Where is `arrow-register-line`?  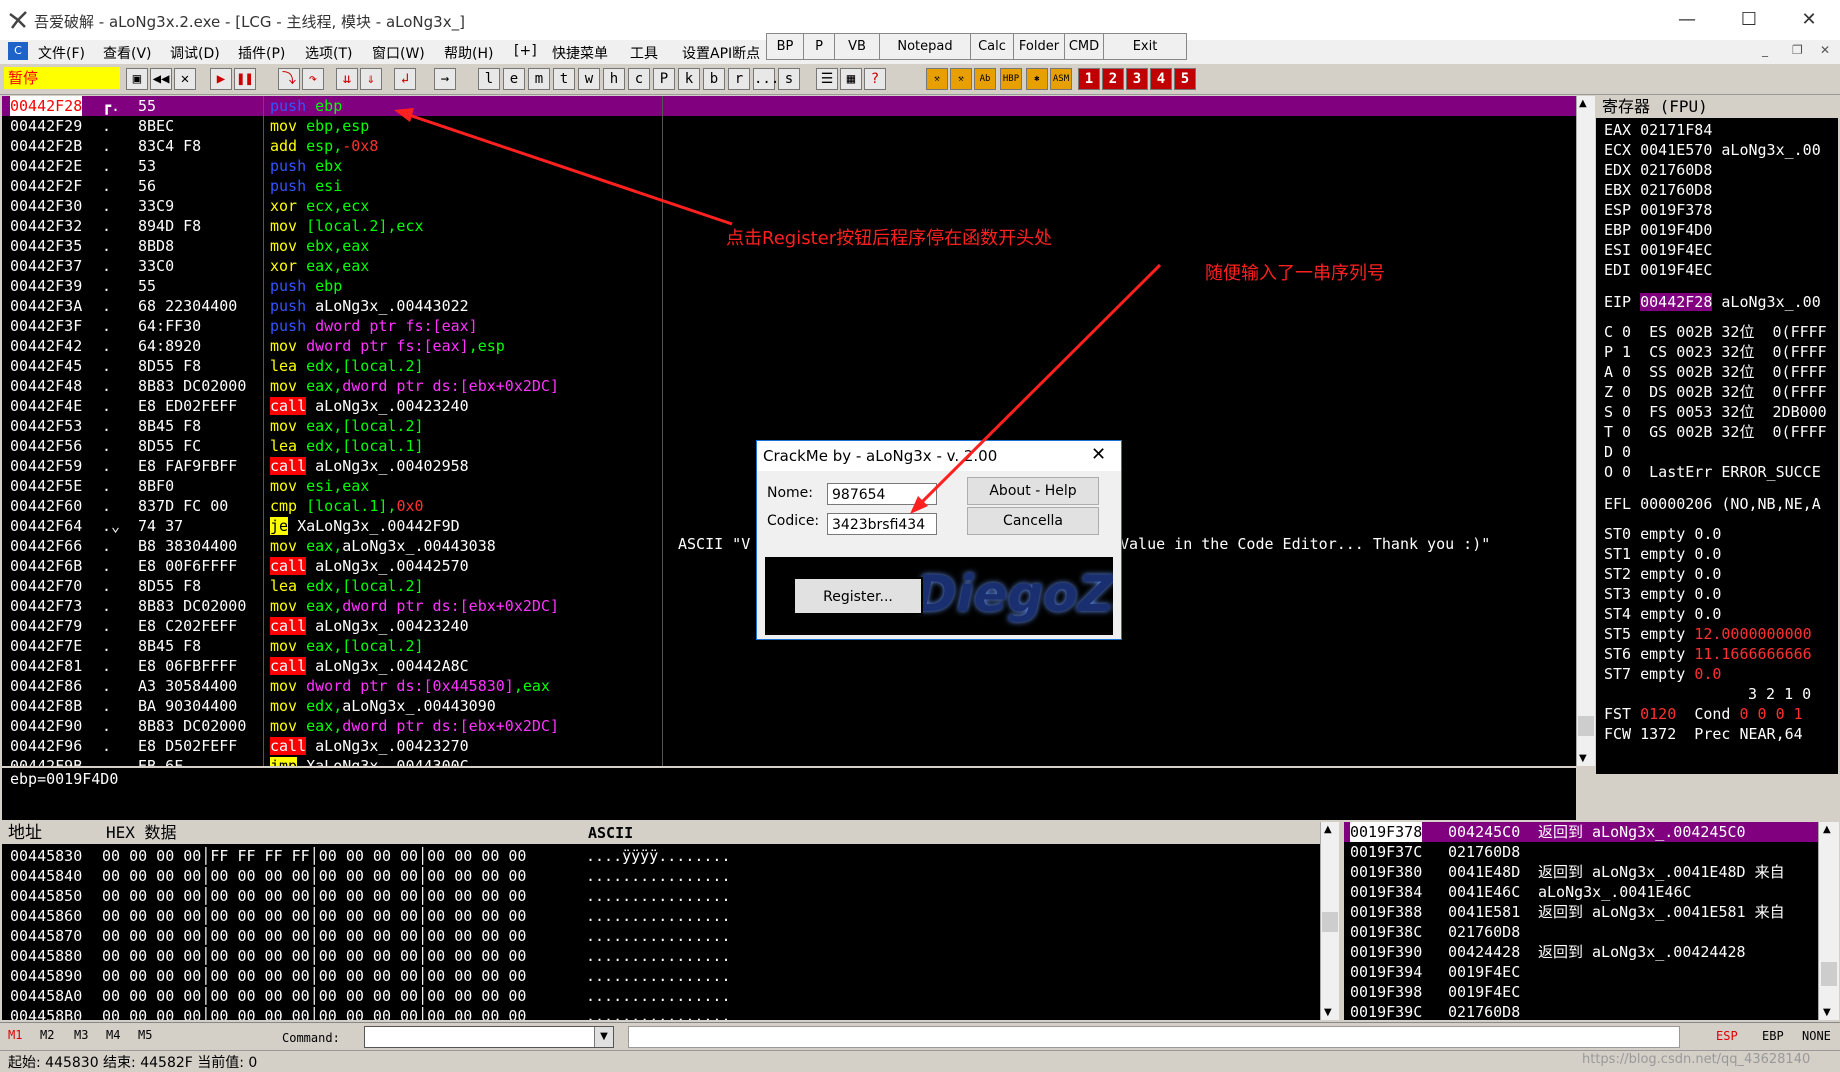
arrow-register-line is located at coordinates (566, 168).